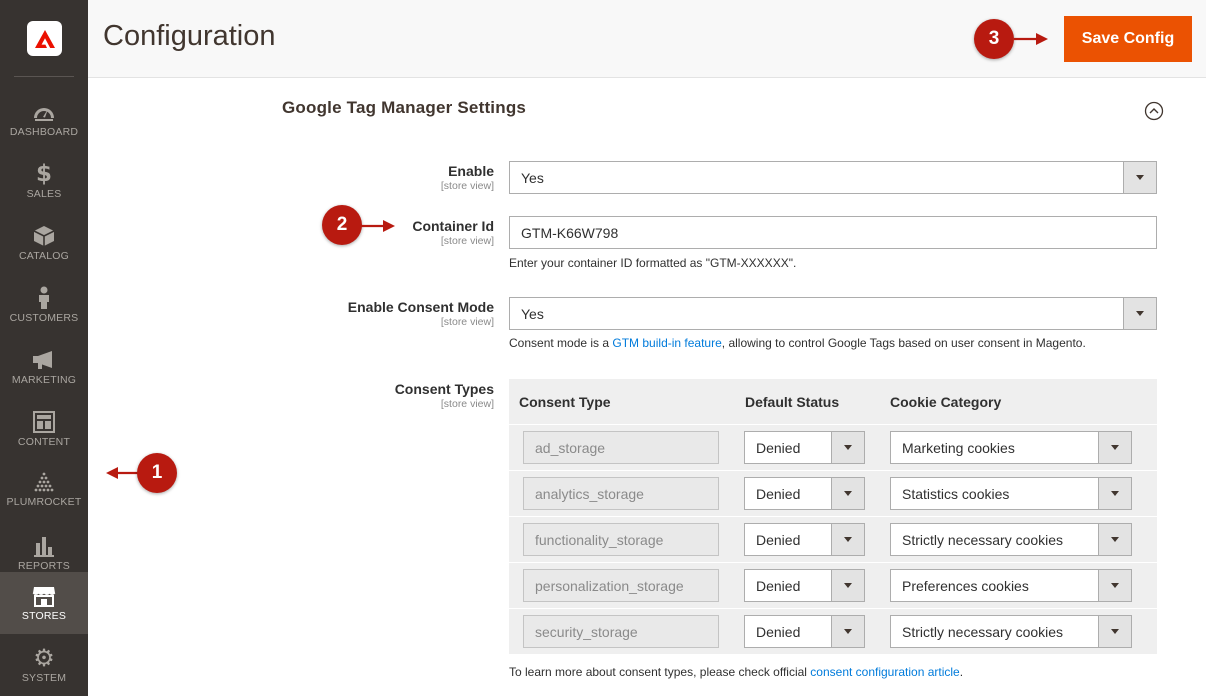  I want to click on callout-badge-2: 2, so click(342, 225).